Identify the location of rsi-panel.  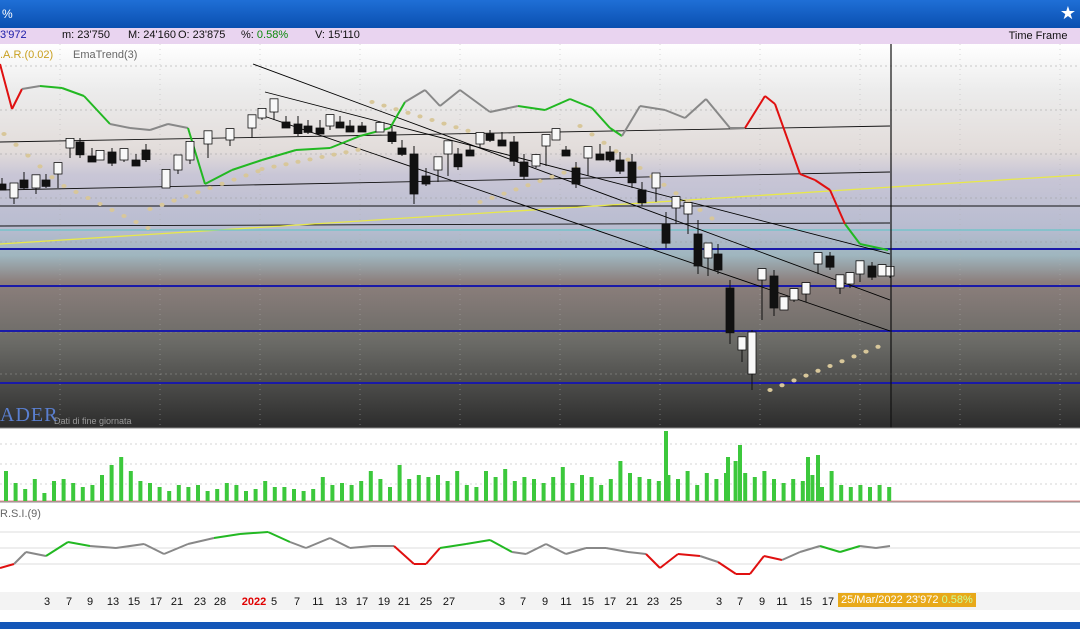
(540, 546).